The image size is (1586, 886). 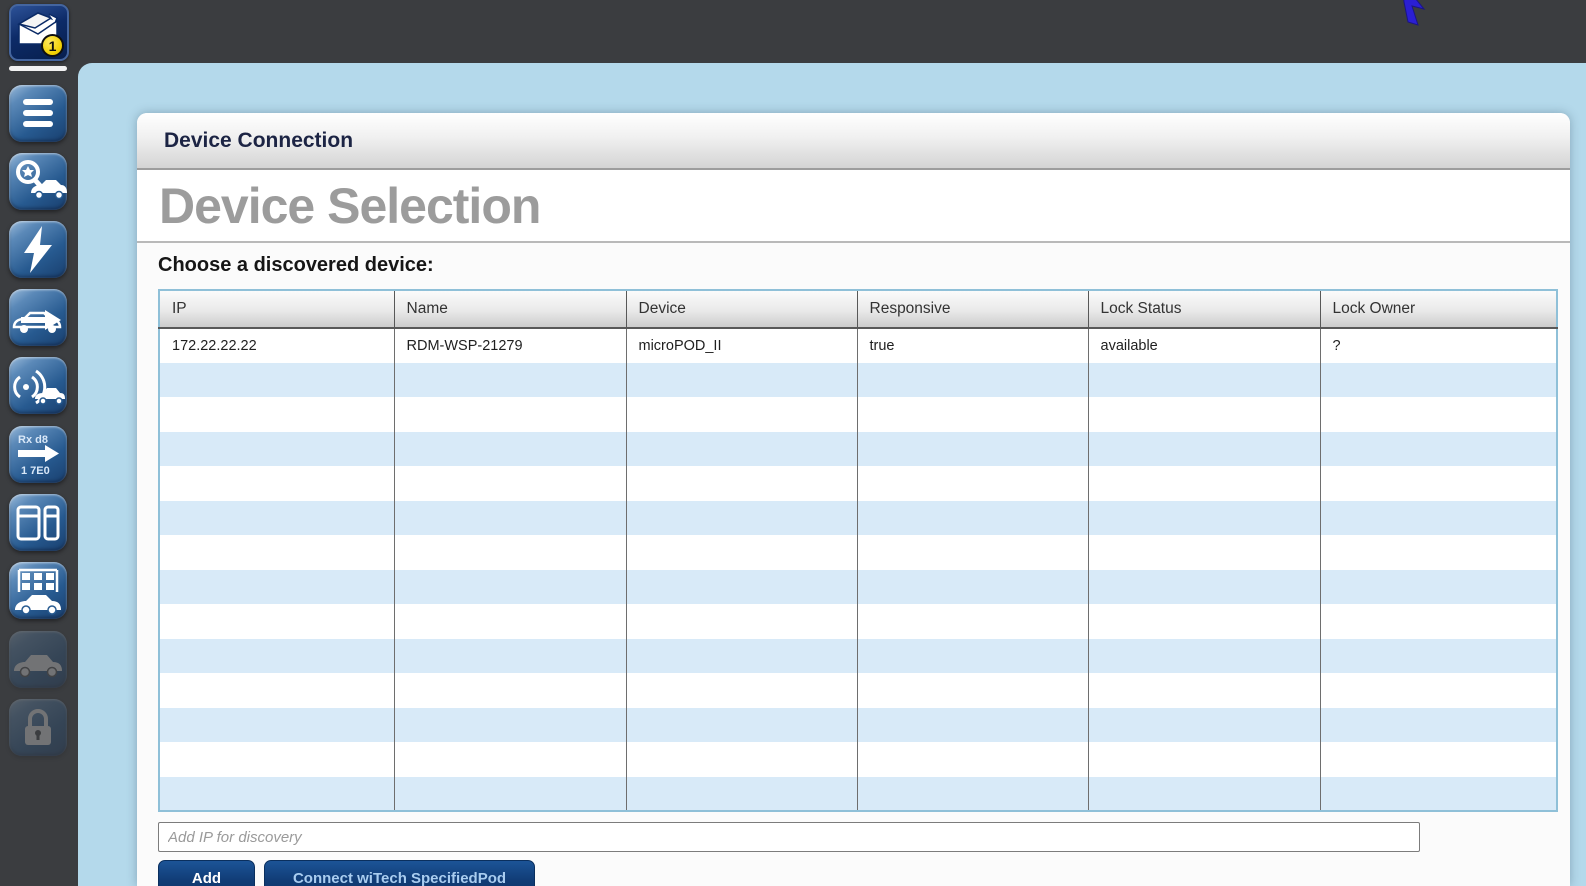 I want to click on cell-device: microPOD_II, so click(x=742, y=345).